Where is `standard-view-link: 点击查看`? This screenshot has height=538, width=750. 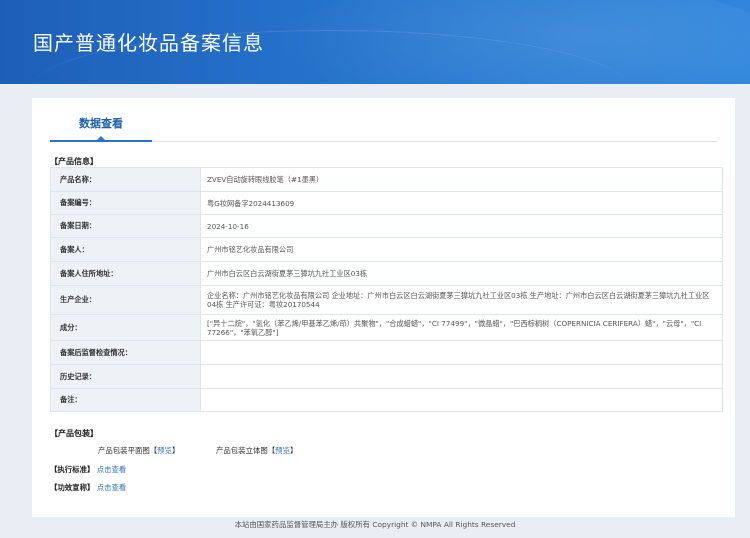
standard-view-link: 点击查看 is located at coordinates (112, 469).